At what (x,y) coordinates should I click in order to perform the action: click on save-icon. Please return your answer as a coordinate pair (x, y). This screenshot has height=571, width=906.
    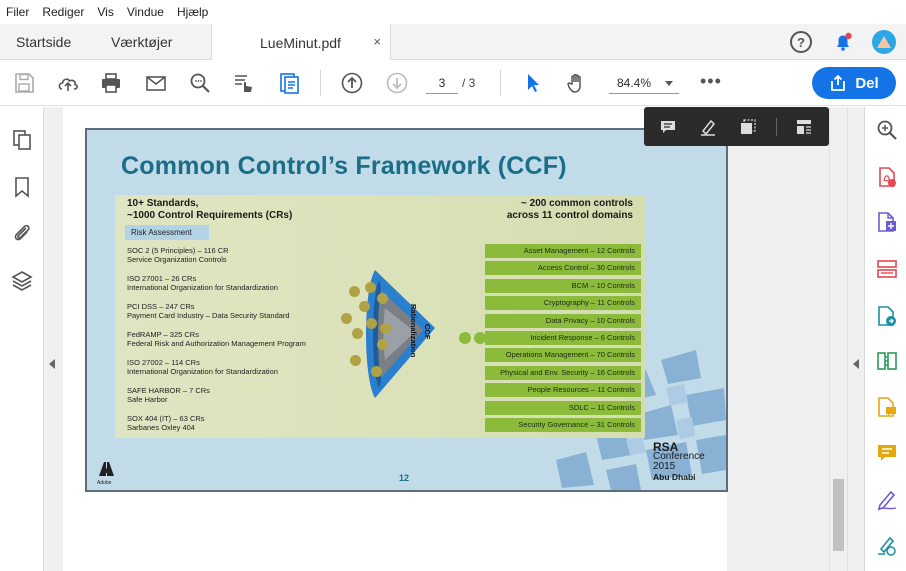
    Looking at the image, I should click on (24, 83).